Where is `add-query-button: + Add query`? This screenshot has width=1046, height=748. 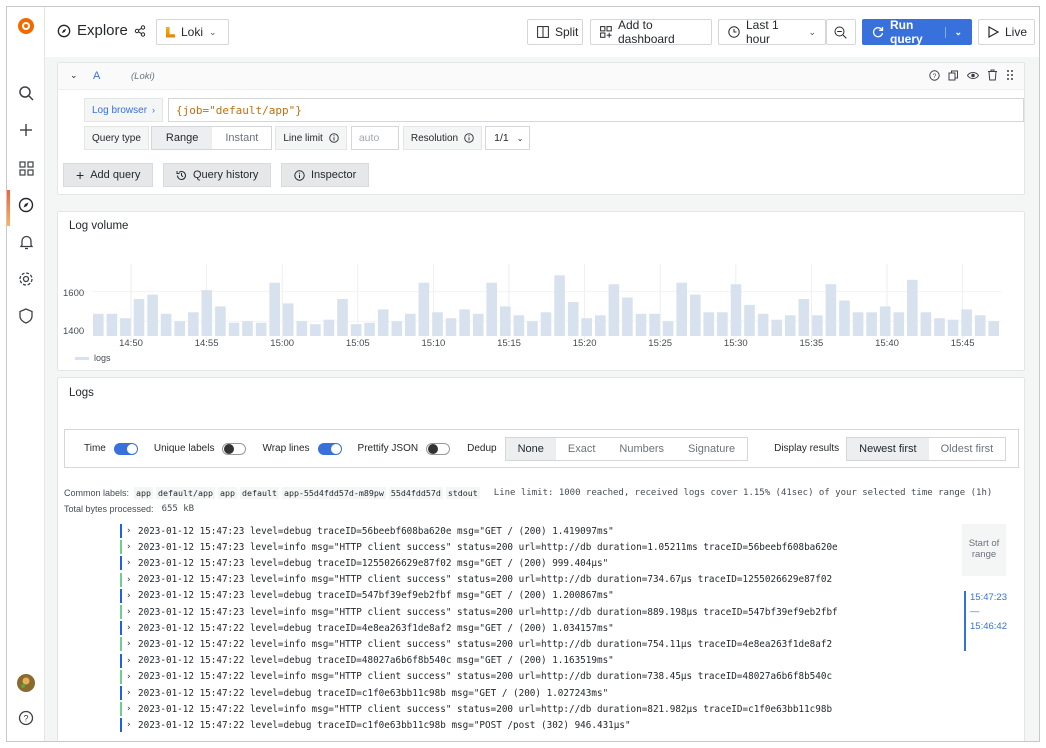 add-query-button: + Add query is located at coordinates (108, 175).